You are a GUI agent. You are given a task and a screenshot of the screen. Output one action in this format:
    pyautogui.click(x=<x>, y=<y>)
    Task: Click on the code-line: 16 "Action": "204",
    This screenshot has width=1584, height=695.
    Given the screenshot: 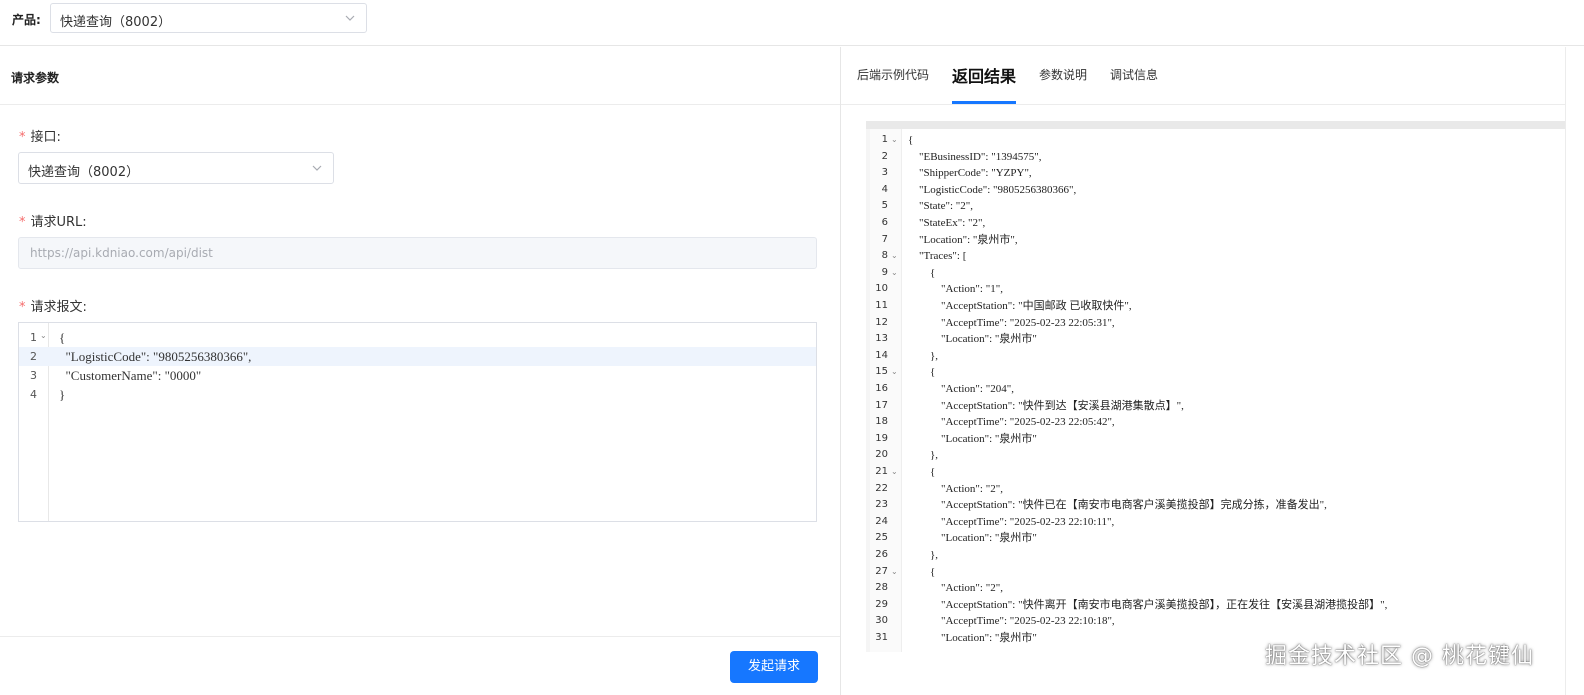 What is the action you would take?
    pyautogui.click(x=1217, y=389)
    